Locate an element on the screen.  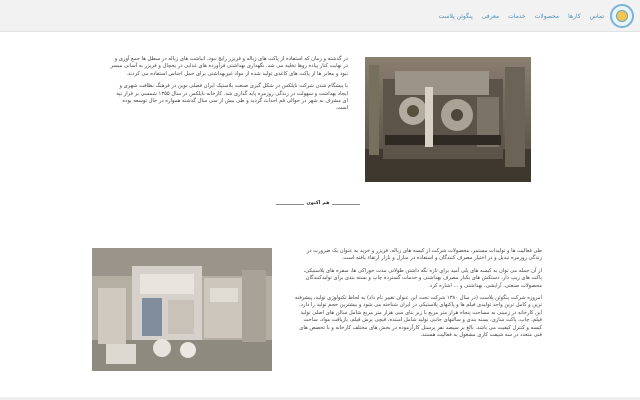
divider-line-left is located at coordinates (290, 204).